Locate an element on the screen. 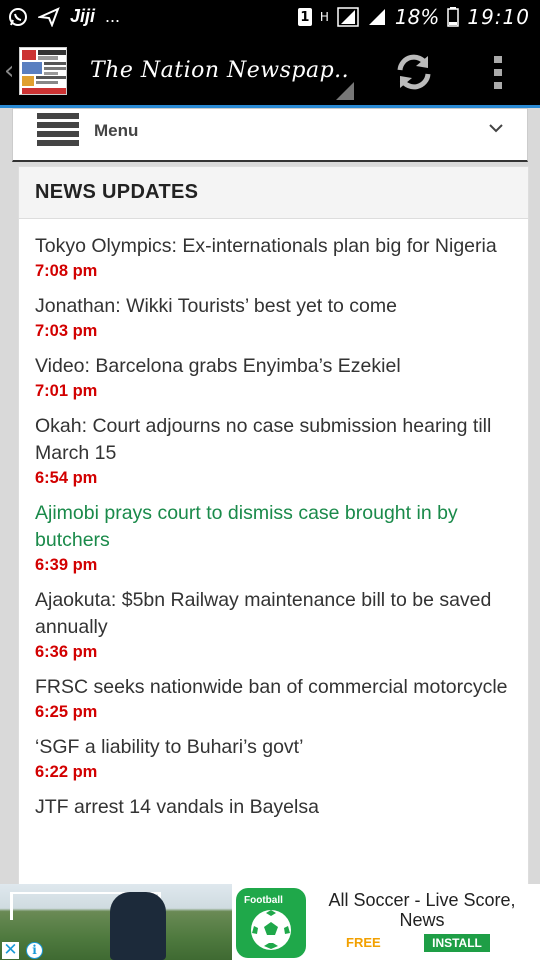 This screenshot has width=540, height=960. network-type-label: H is located at coordinates (324, 17).